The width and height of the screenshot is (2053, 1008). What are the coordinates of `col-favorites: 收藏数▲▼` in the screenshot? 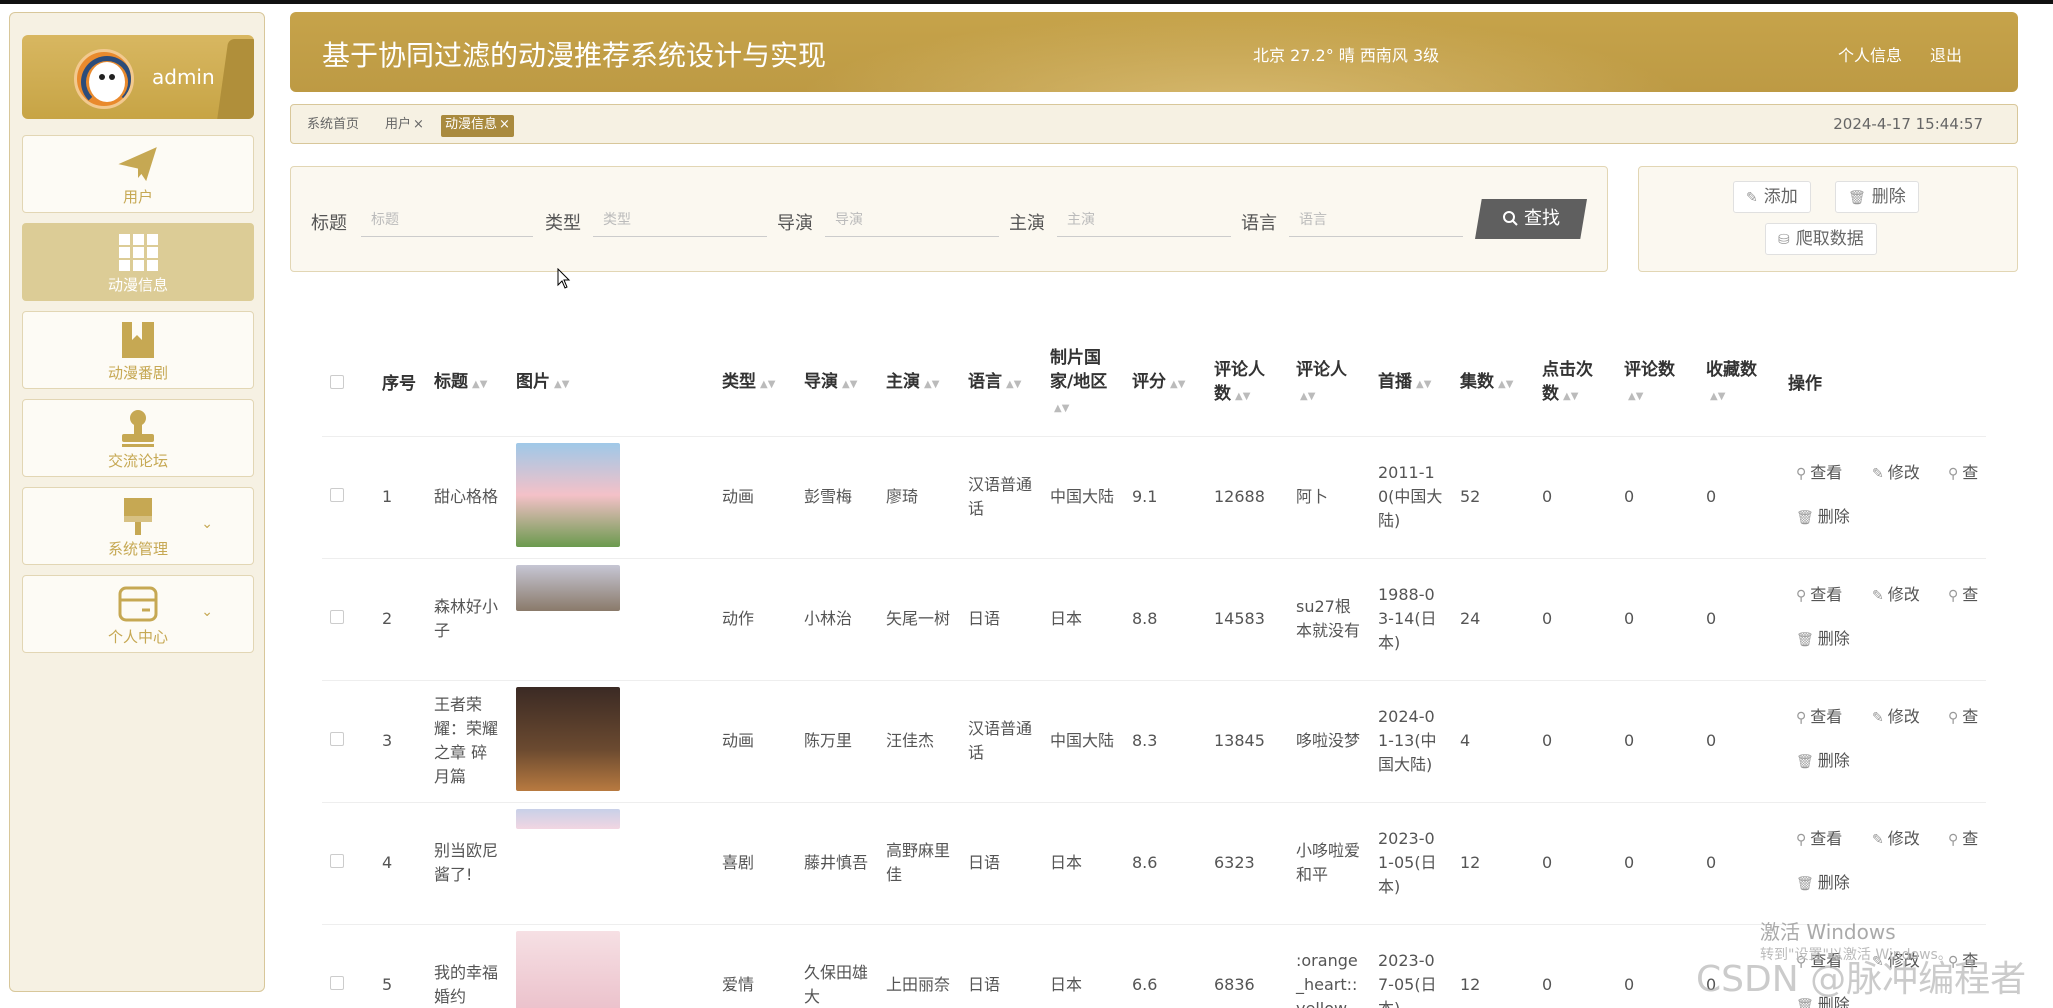 It's located at (1739, 384).